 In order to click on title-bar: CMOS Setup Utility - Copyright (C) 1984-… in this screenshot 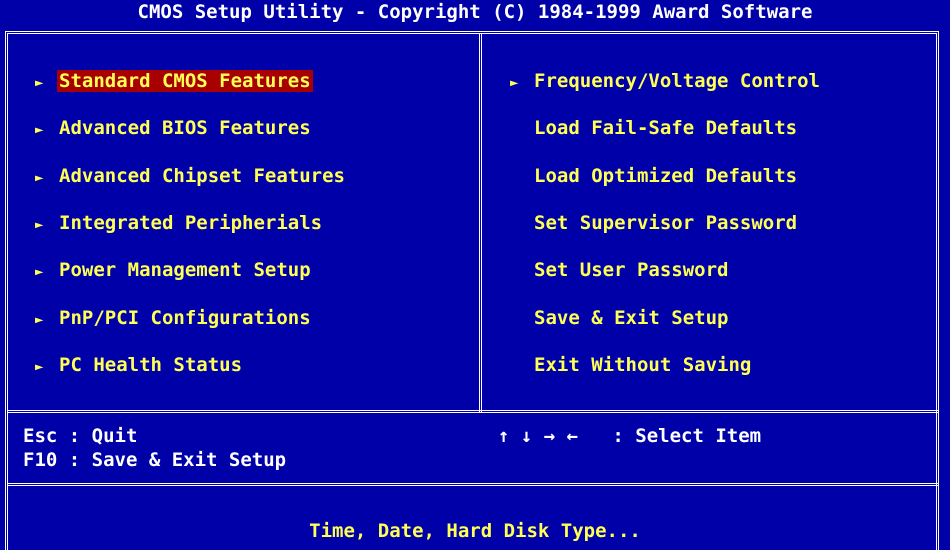, I will do `click(475, 12)`.